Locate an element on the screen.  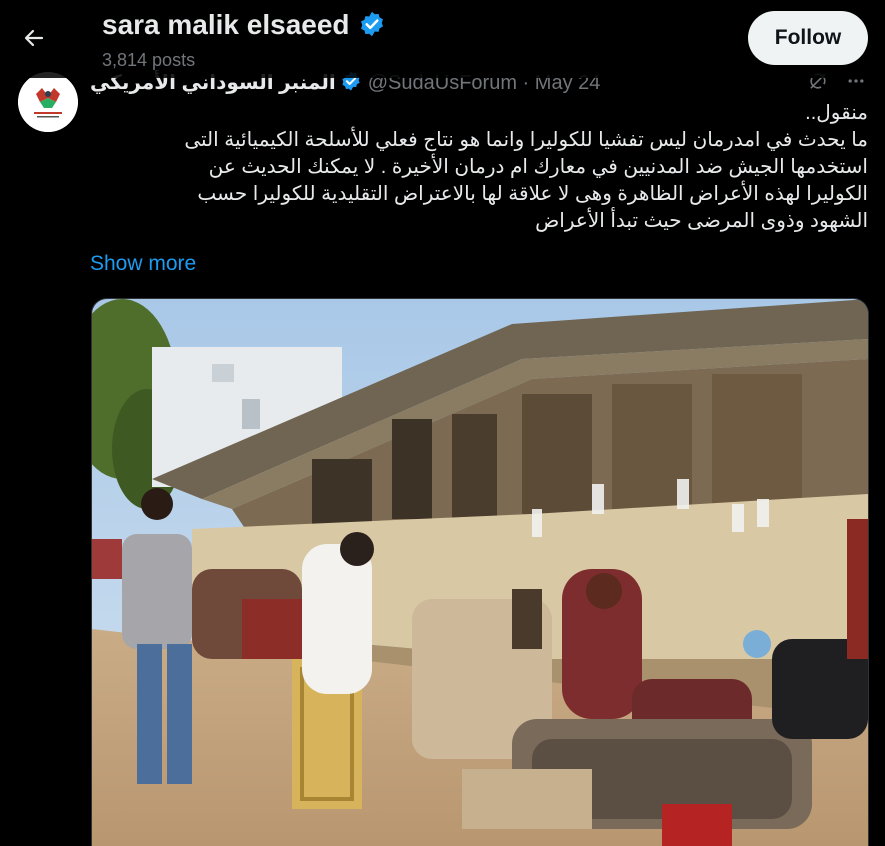
back-button is located at coordinates (34, 38).